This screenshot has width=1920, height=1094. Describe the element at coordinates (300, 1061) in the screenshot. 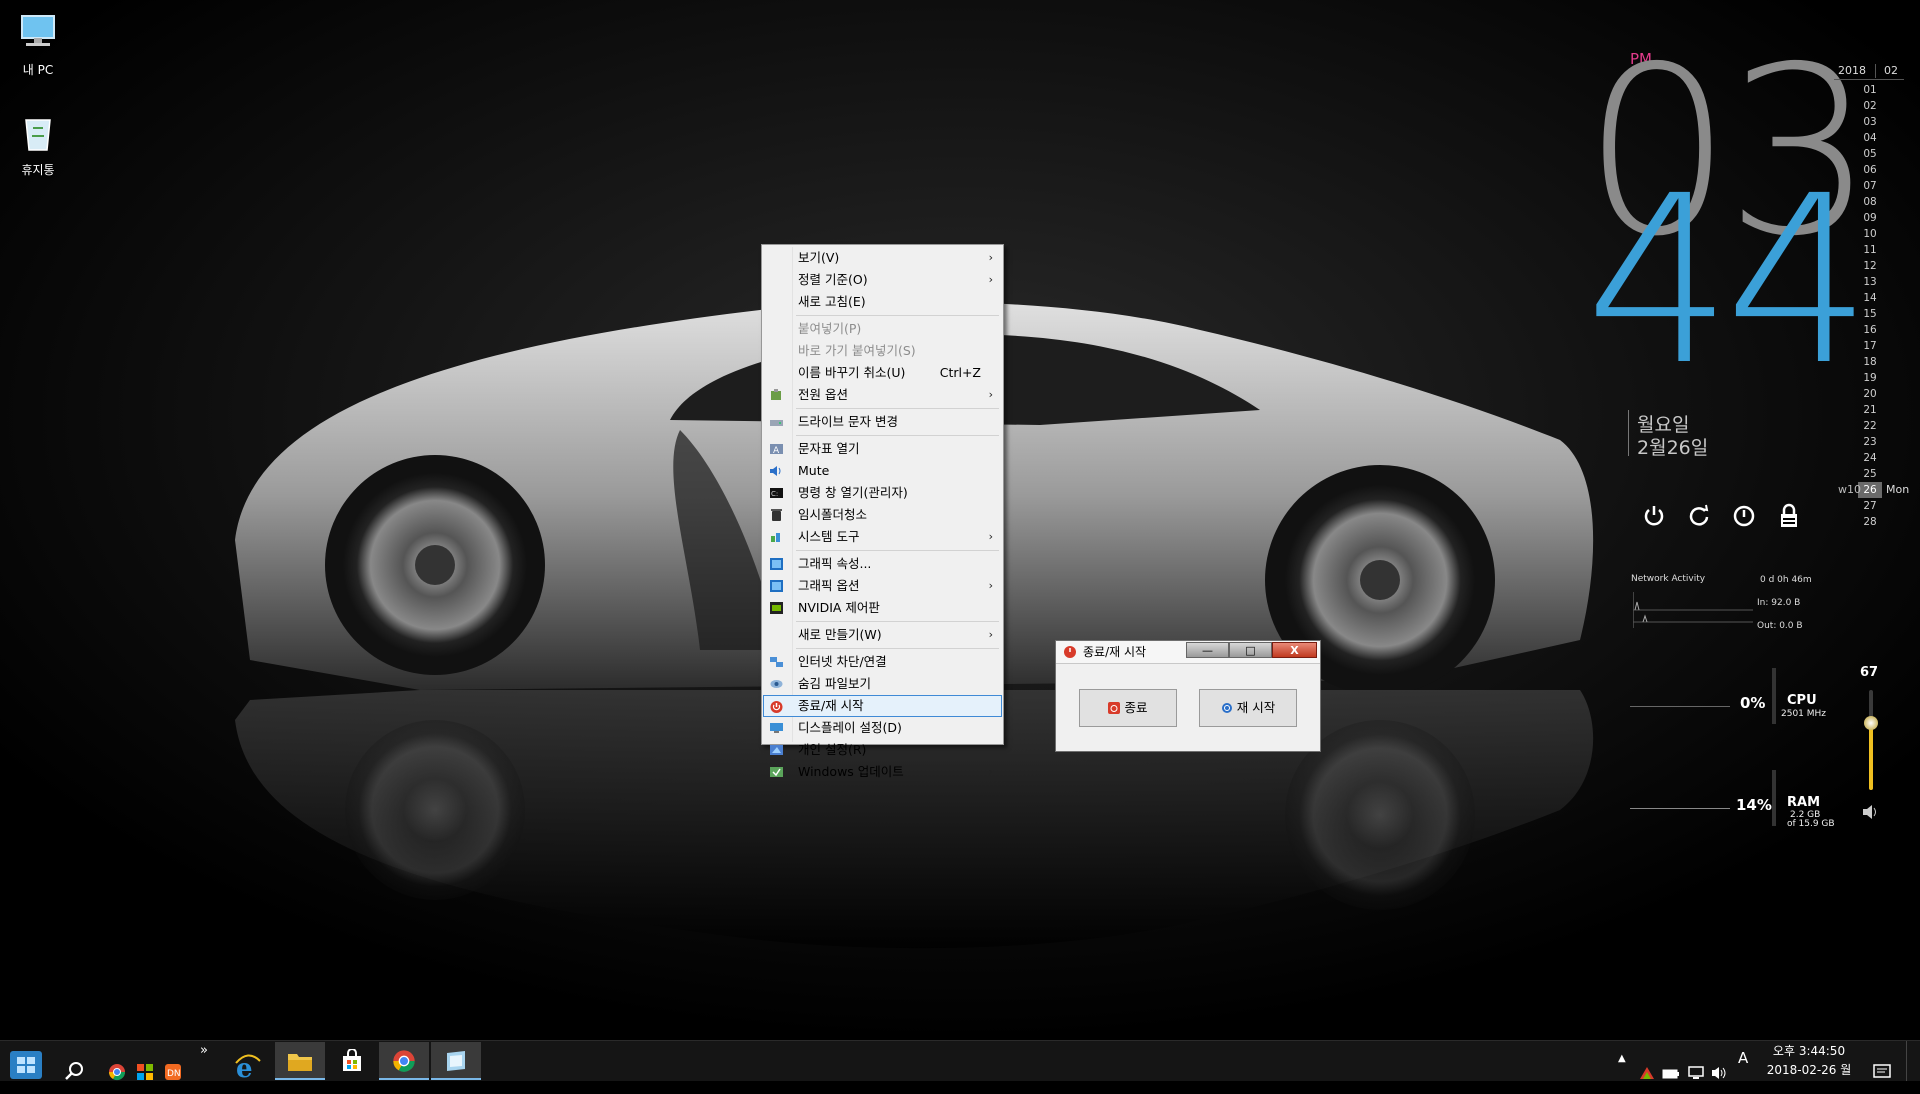

I see `taskbar-file-explorer` at that location.